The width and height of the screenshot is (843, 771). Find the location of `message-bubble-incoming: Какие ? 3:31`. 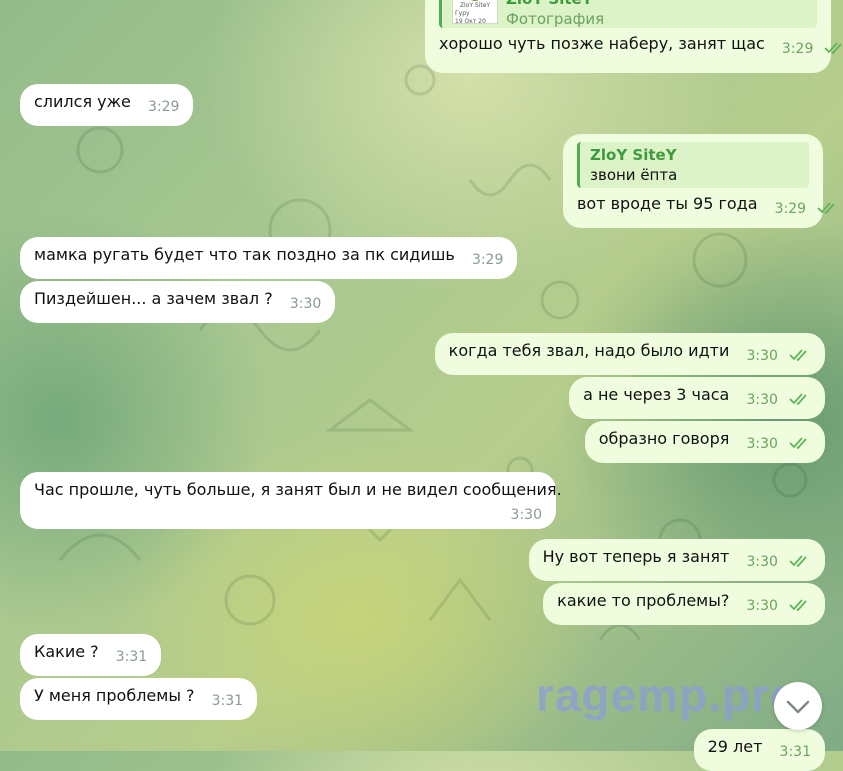

message-bubble-incoming: Какие ? 3:31 is located at coordinates (91, 655).